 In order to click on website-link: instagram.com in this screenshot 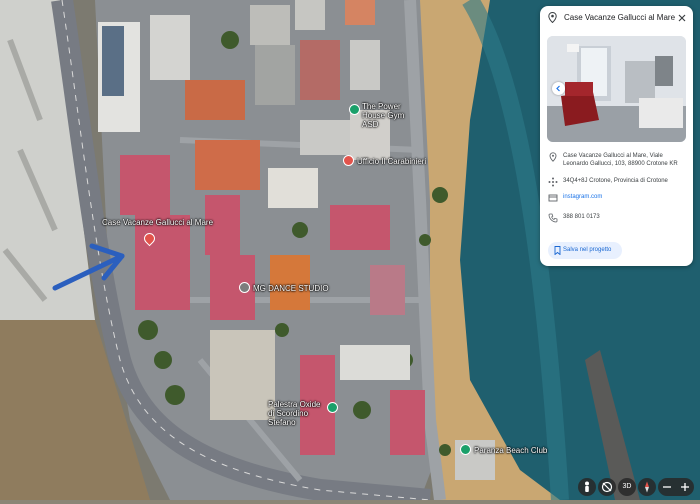, I will do `click(625, 197)`.